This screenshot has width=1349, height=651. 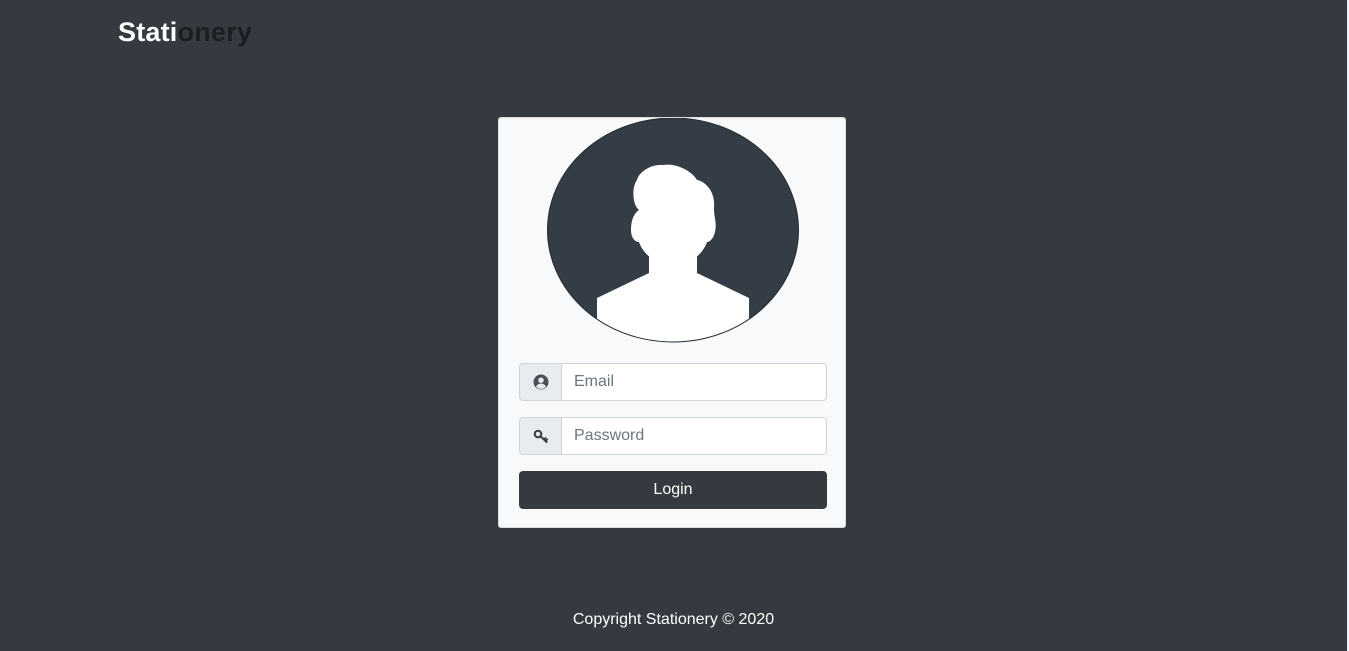 I want to click on email-field, so click(x=694, y=382).